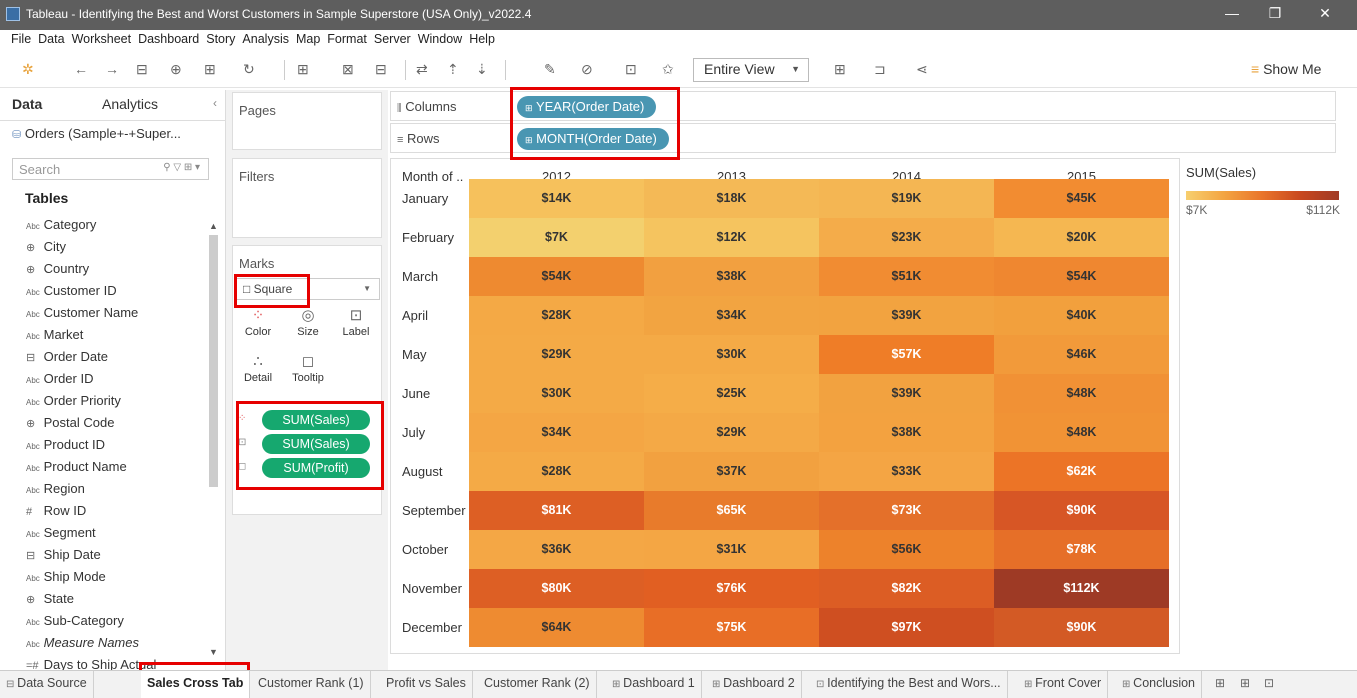  Describe the element at coordinates (731, 471) in the screenshot. I see `crosstab-cell: $37K` at that location.